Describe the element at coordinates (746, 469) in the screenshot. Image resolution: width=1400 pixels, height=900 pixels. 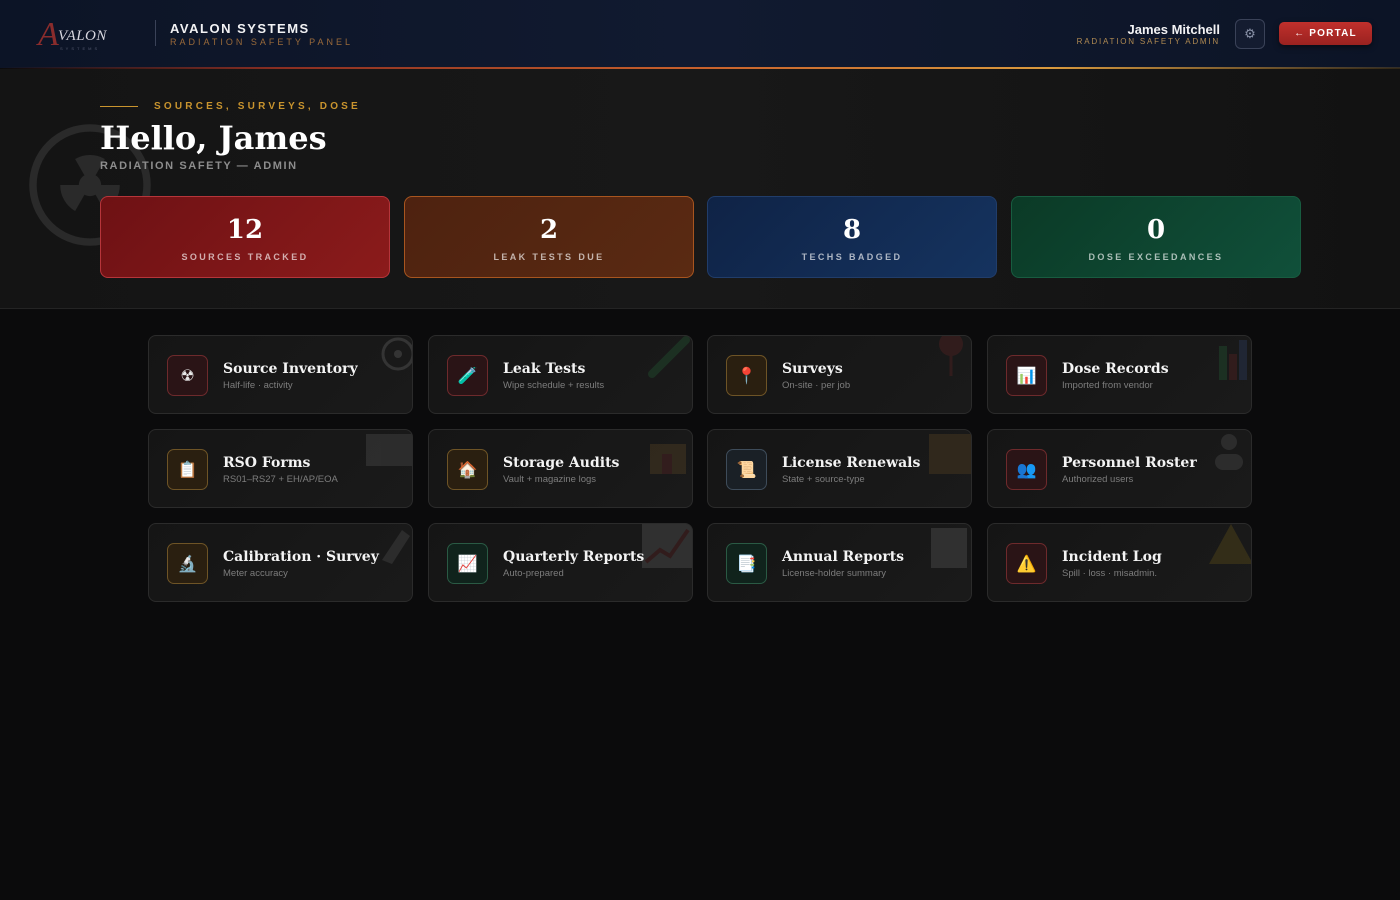
I see `scroll-icon: 📜` at that location.